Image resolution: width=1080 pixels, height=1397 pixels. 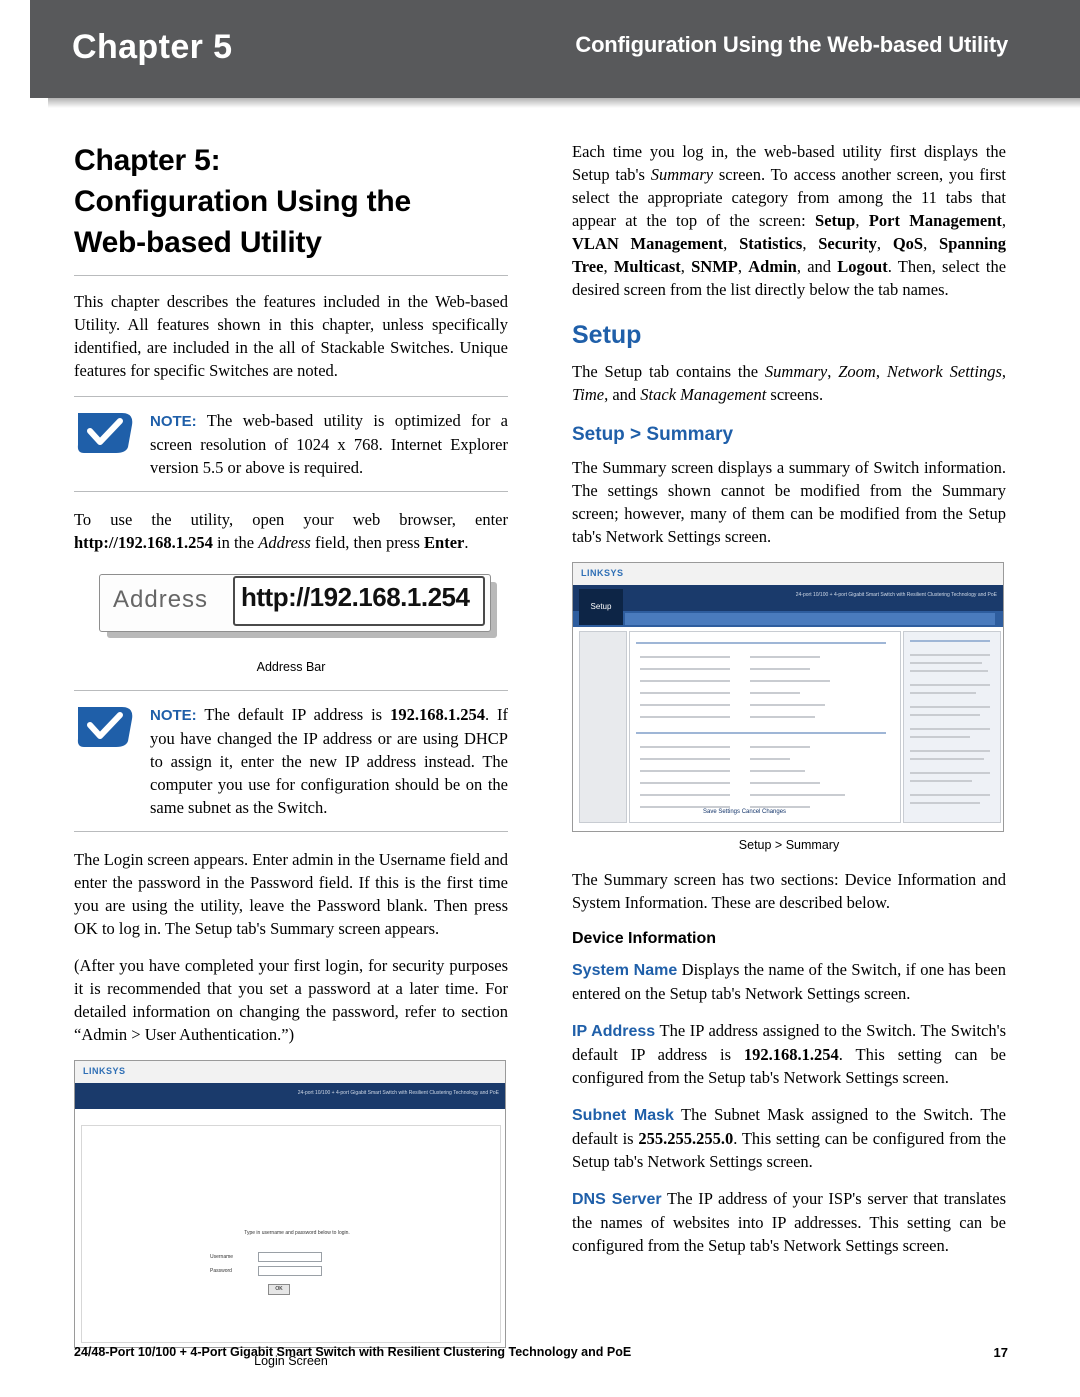 What do you see at coordinates (765, 727) in the screenshot?
I see `summary-shot-main-pane` at bounding box center [765, 727].